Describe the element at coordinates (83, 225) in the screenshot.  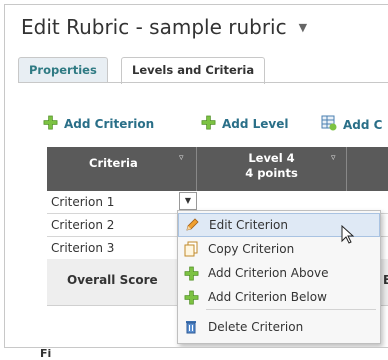
I see `criterion-name: Criterion 2` at that location.